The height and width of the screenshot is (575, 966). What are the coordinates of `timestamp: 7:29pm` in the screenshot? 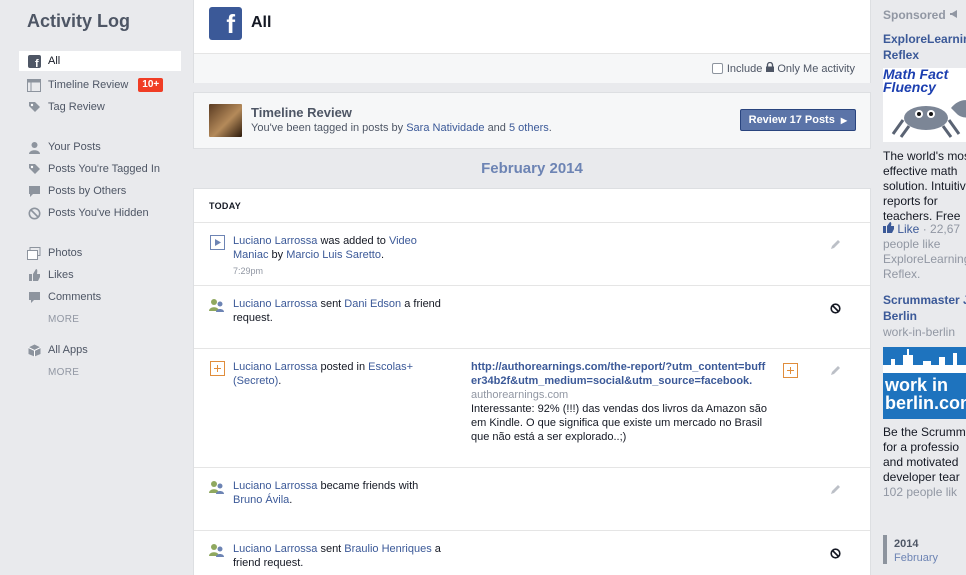 It's located at (338, 271).